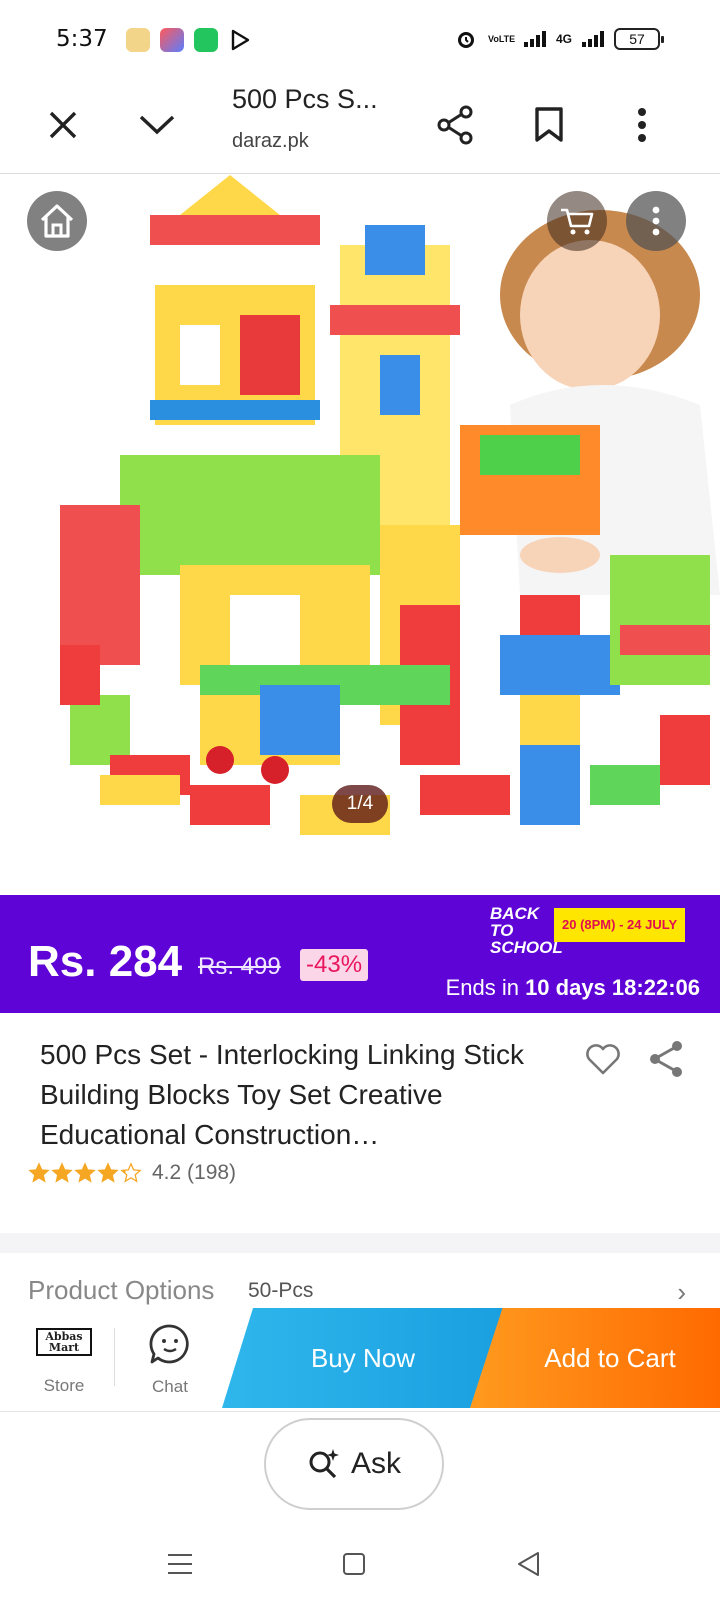 This screenshot has height=1604, width=720. Describe the element at coordinates (360, 1243) in the screenshot. I see `section-divider` at that location.